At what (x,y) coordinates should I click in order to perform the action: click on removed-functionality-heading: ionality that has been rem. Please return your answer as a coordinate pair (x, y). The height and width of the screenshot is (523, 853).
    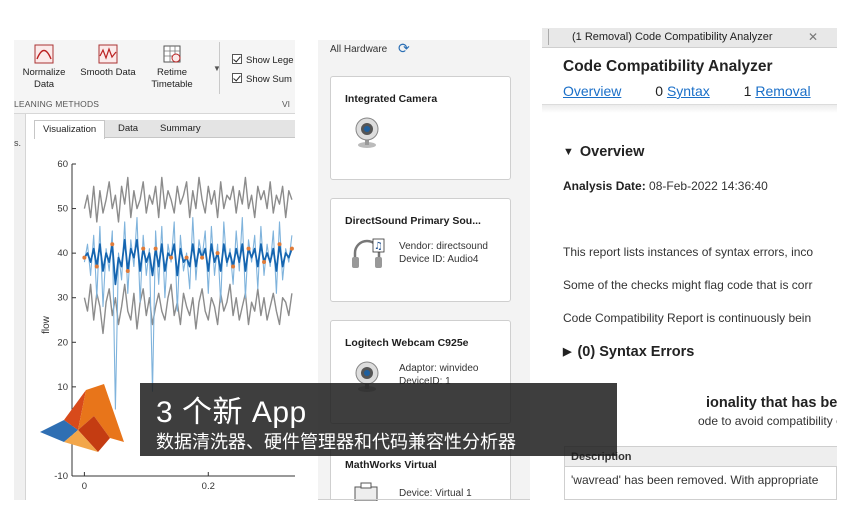
    Looking at the image, I should click on (771, 403).